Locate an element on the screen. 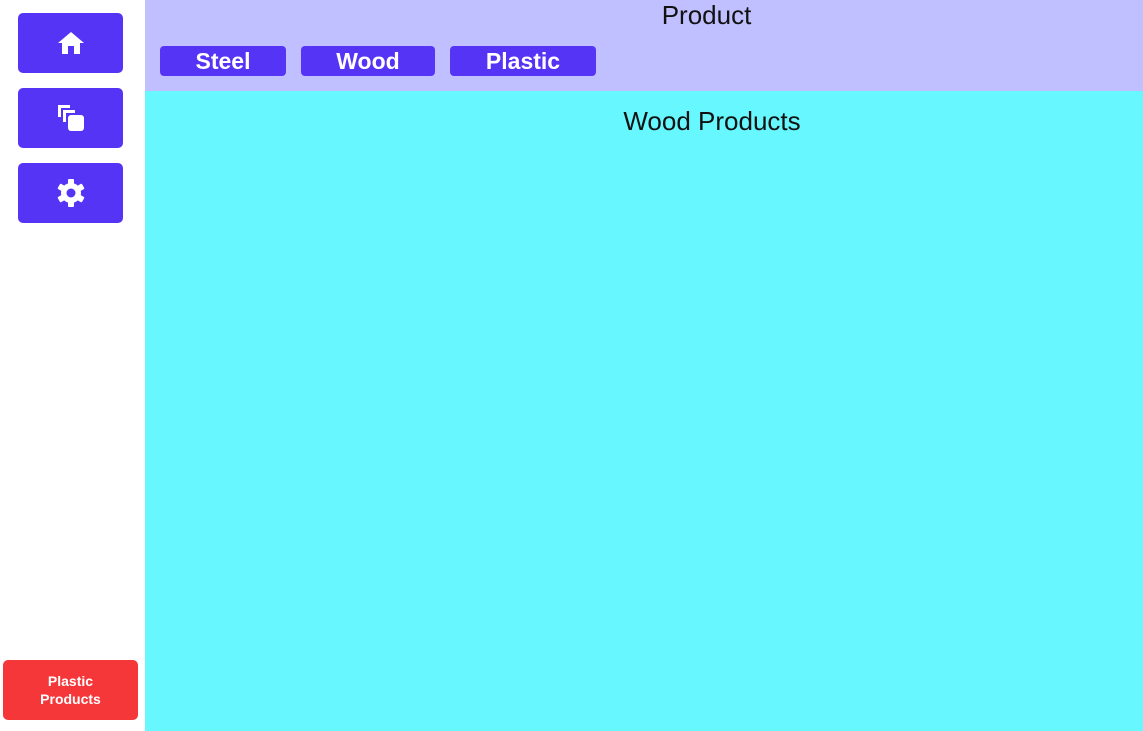 Image resolution: width=1143 pixels, height=731 pixels. plastic-products-label: Plastic Products is located at coordinates (71, 690).